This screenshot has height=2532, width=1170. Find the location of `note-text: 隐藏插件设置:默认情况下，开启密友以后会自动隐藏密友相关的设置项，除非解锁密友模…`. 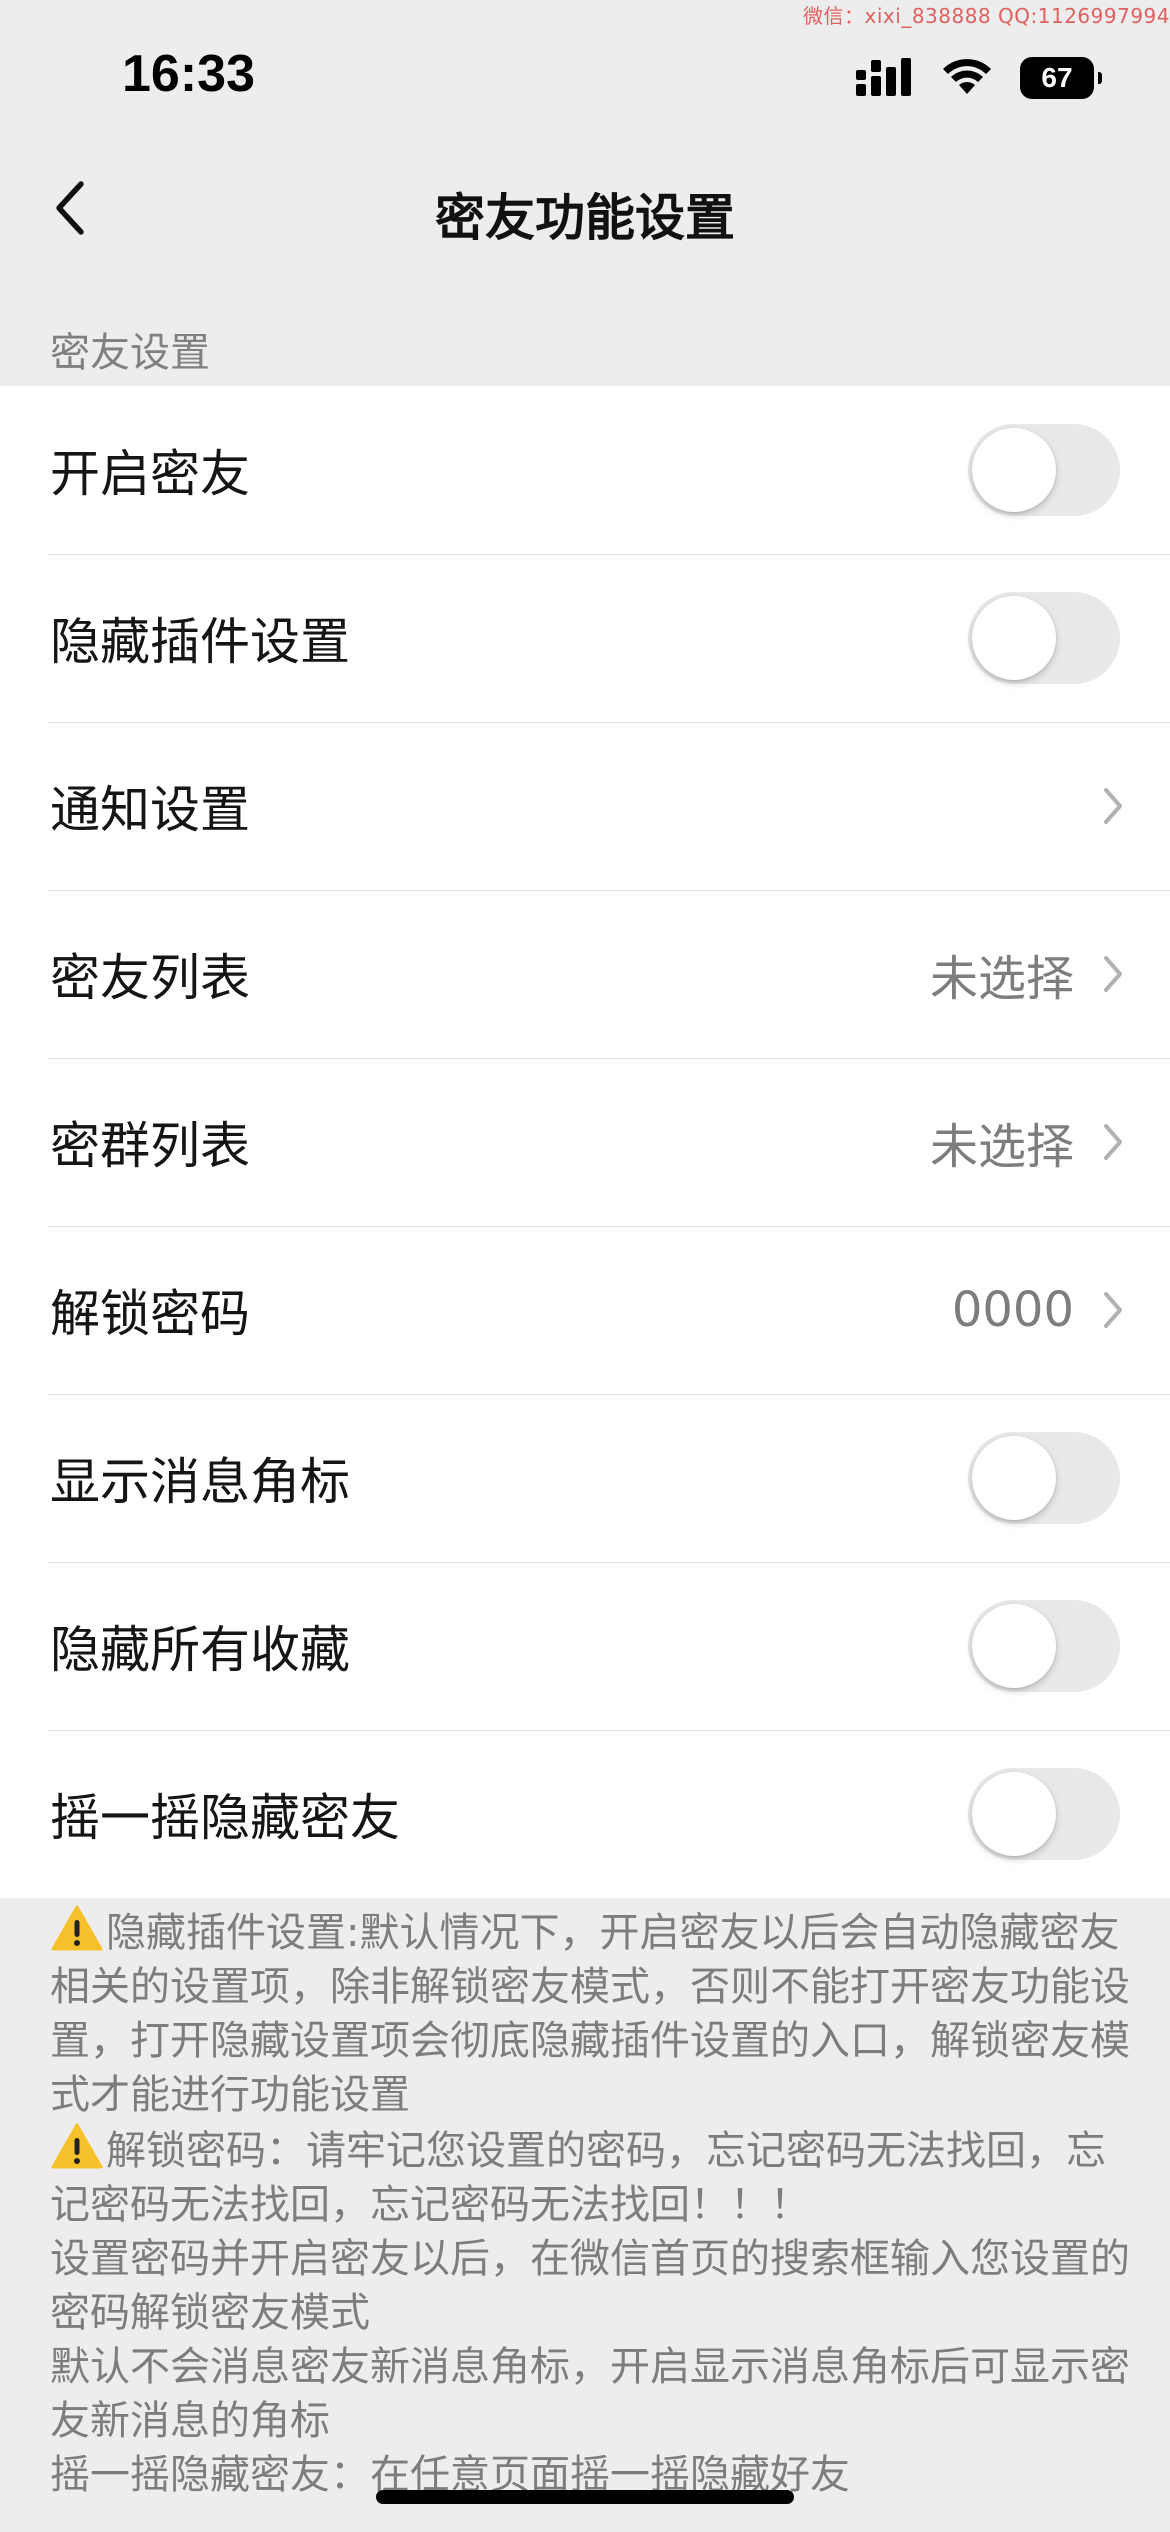

note-text: 隐藏插件设置:默认情况下，开启密友以后会自动隐藏密友相关的设置项，除非解锁密友模… is located at coordinates (590, 2014).